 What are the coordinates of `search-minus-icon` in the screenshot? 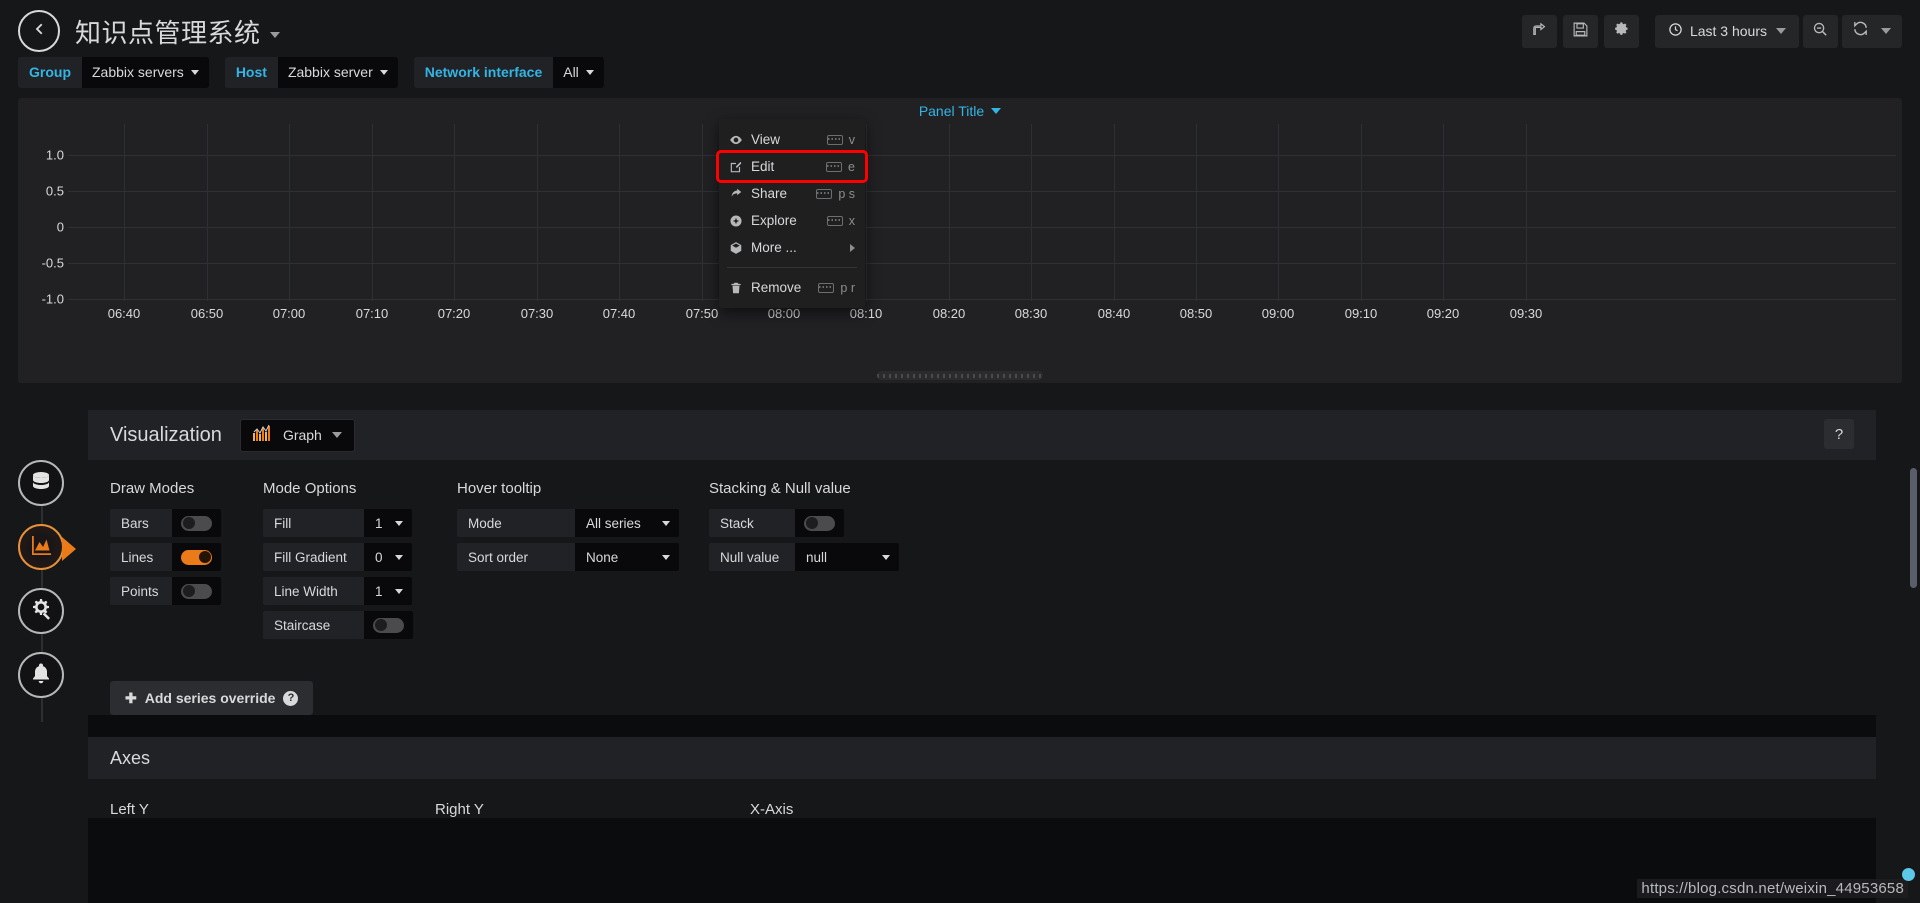 It's located at (1820, 31).